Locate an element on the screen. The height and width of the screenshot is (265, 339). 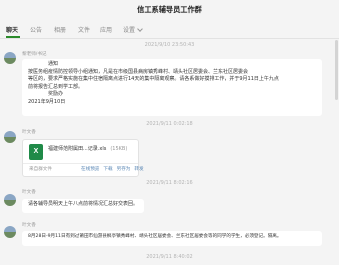
excel-file-icon: X is located at coordinates (36, 152).